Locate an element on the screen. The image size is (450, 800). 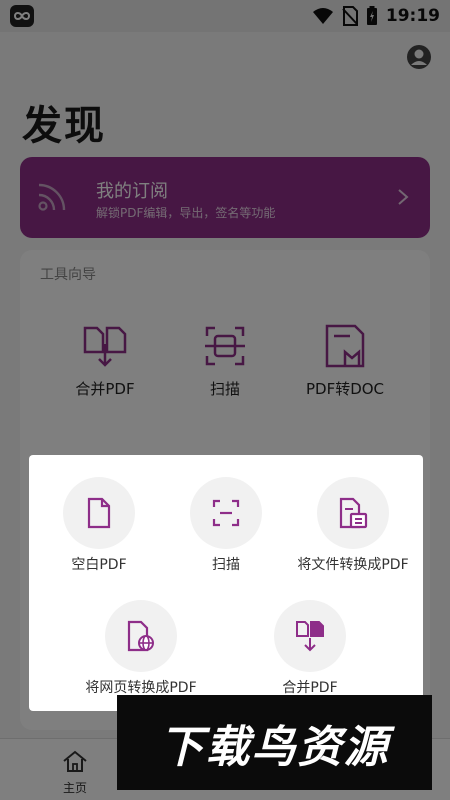
option-convert-webpage: 将网页转换成PDF is located at coordinates (141, 648).